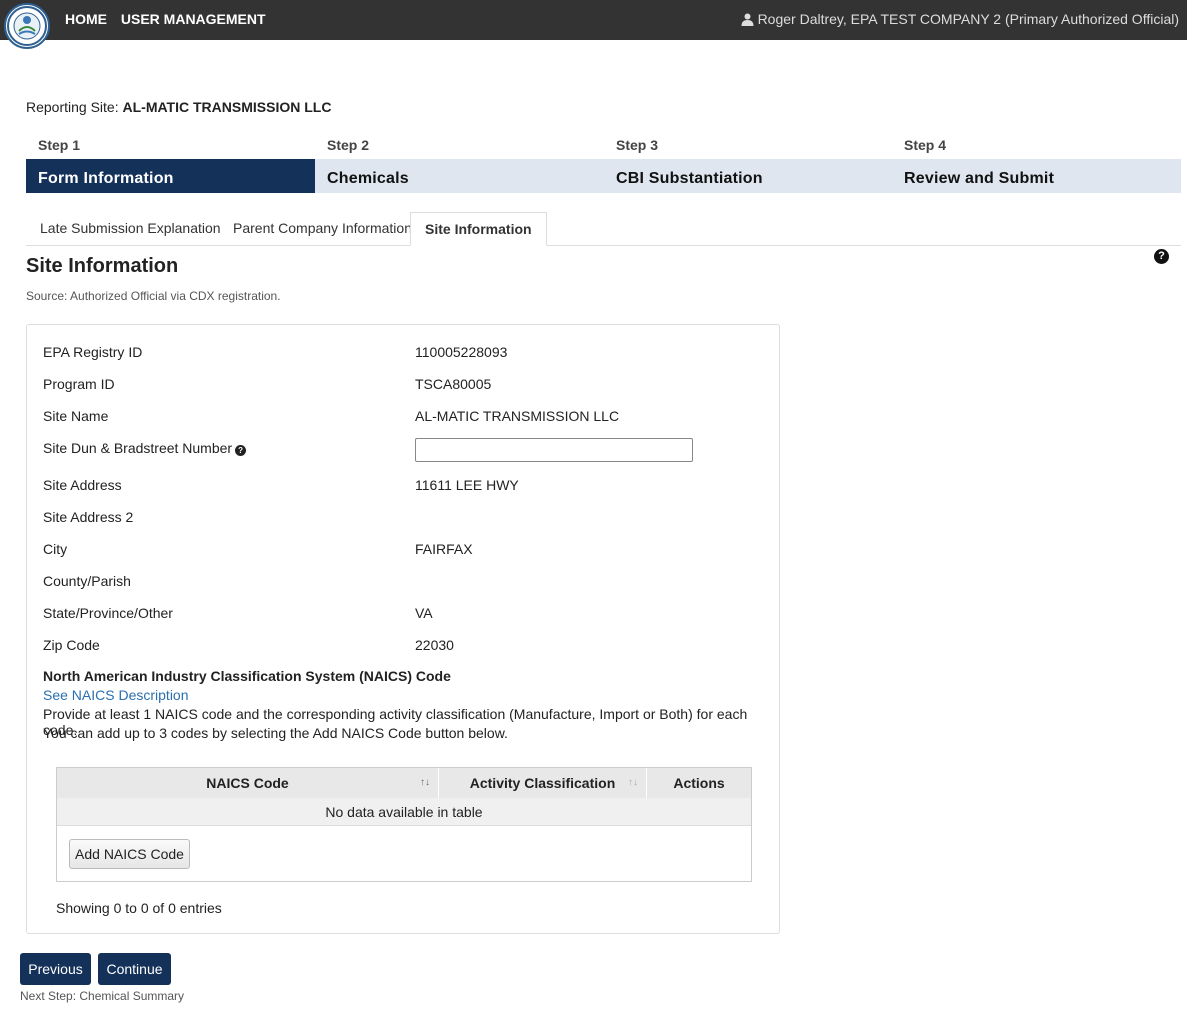  Describe the element at coordinates (637, 145) in the screenshot. I see `step-number: Step 3` at that location.